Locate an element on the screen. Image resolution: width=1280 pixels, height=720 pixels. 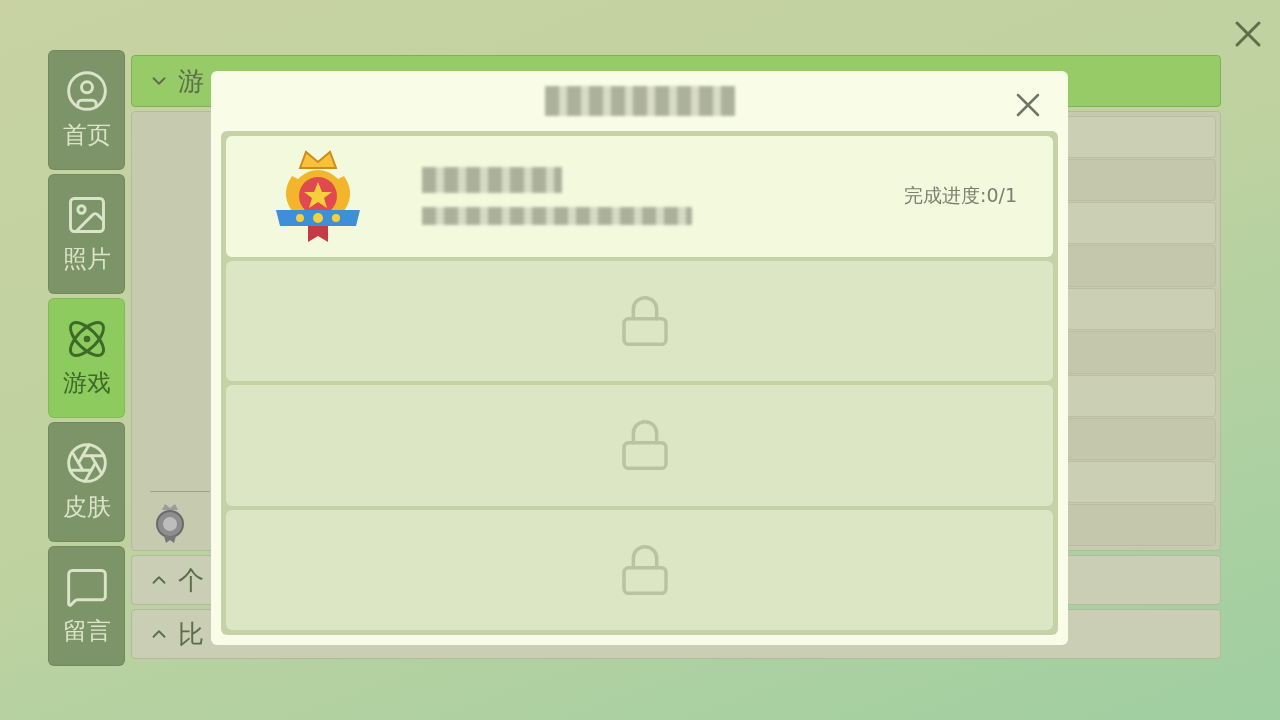
section-title: 比 is located at coordinates (191, 634).